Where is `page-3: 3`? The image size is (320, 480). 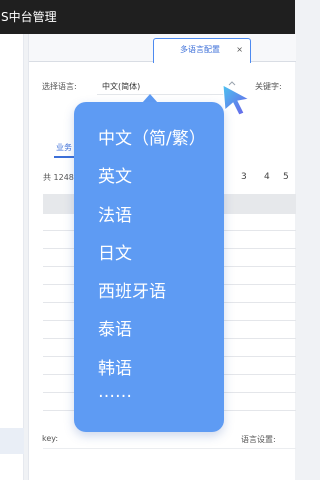
page-3: 3 is located at coordinates (244, 177).